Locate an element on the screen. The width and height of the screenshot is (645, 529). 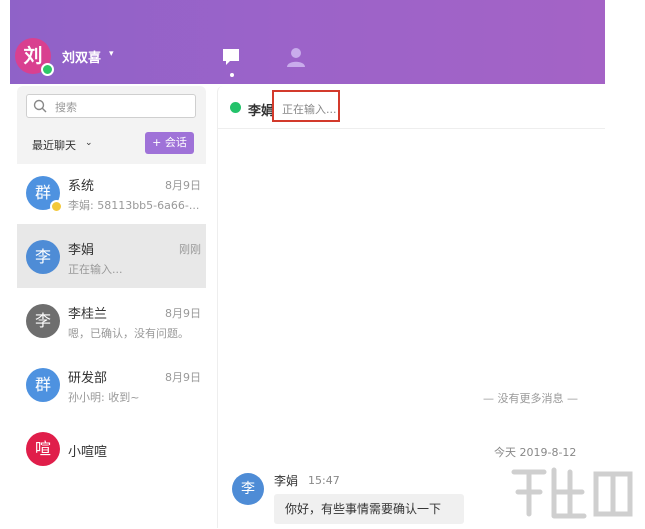
conversation-preview: 孙小明: 收到~ is located at coordinates (104, 397).